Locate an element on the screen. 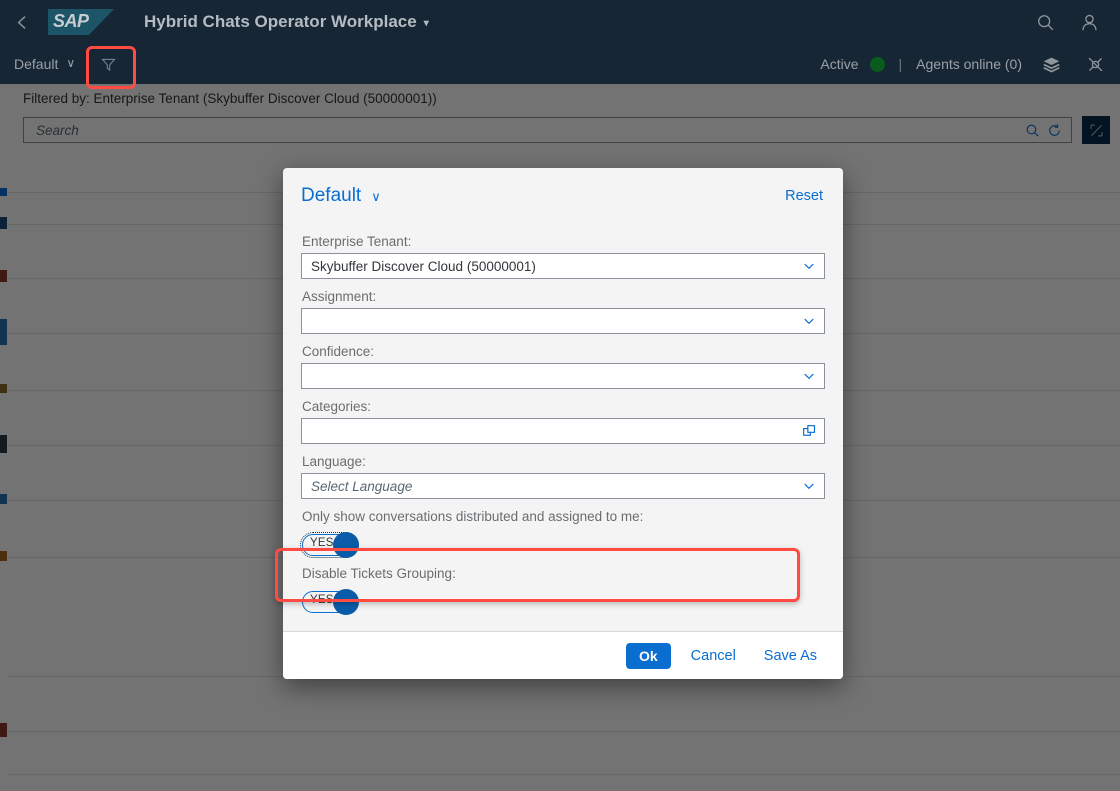  status-dot-icon is located at coordinates (877, 64).